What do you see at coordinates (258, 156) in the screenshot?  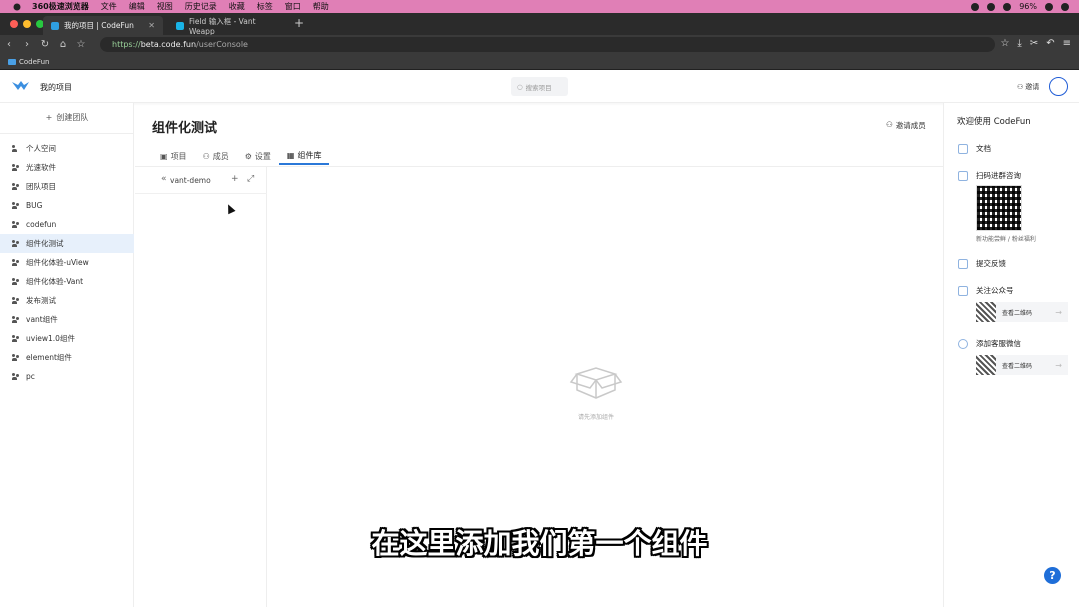 I see `tab-settings: ⚙ 设置` at bounding box center [258, 156].